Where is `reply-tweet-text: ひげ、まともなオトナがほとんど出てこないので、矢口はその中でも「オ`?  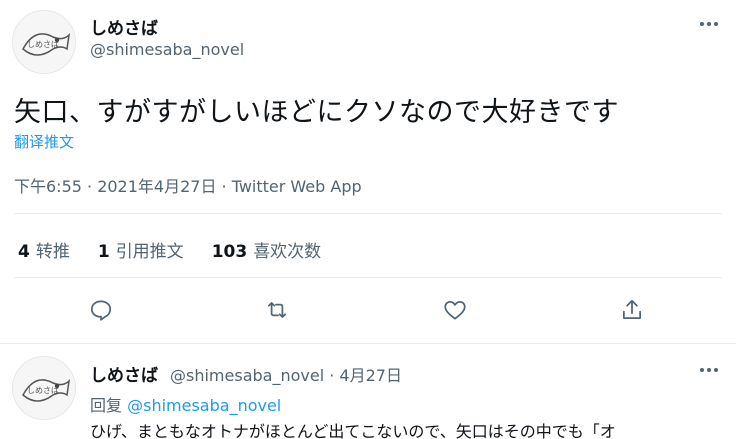 reply-tweet-text: ひげ、まともなオトナがほとんど出てこないので、矢口はその中でも「オ is located at coordinates (353, 430).